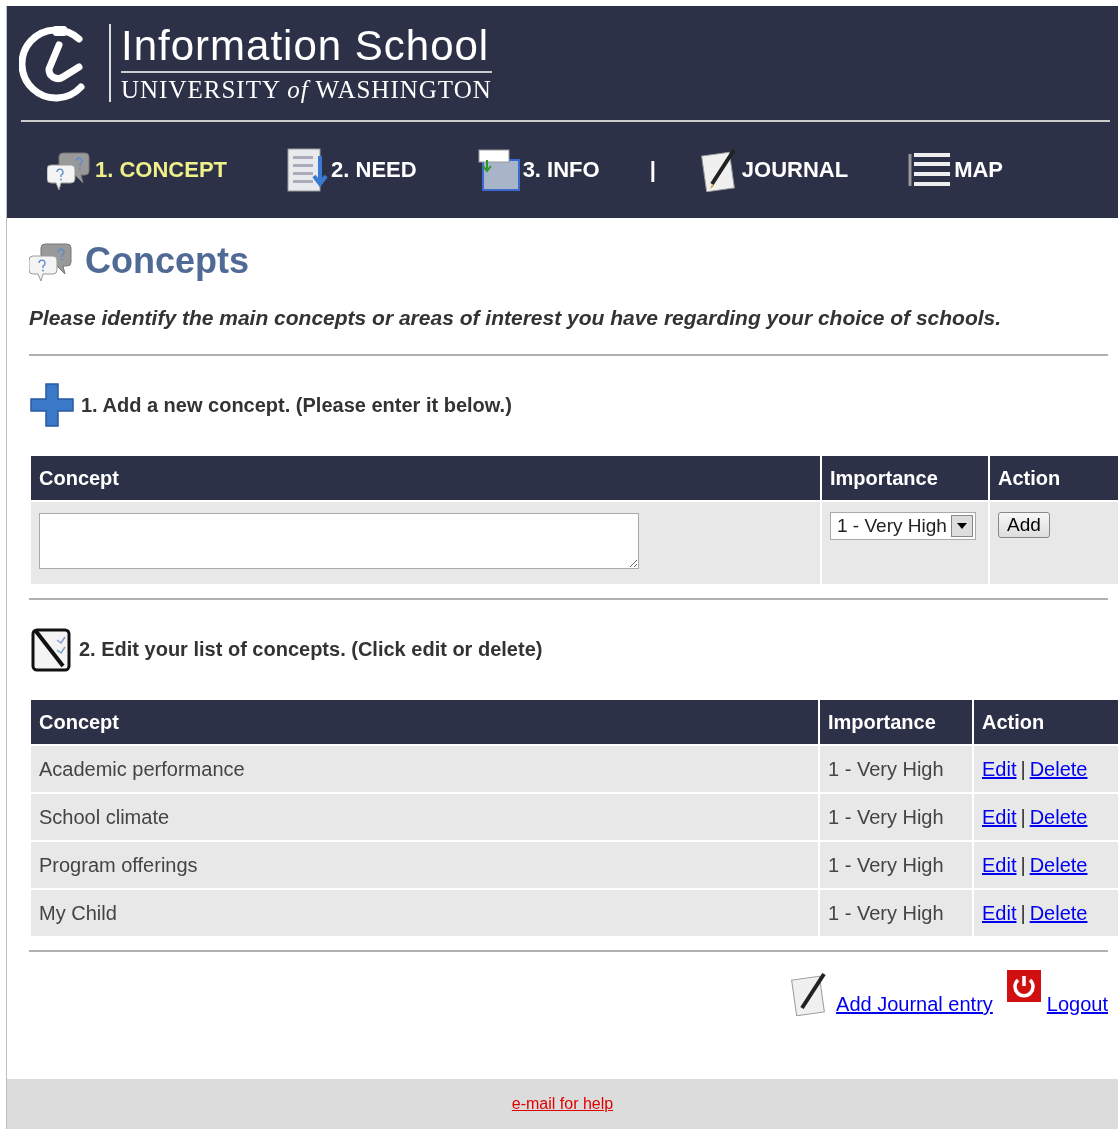 This screenshot has height=1129, width=1118. I want to click on nav-tab: JOURNAL, so click(774, 170).